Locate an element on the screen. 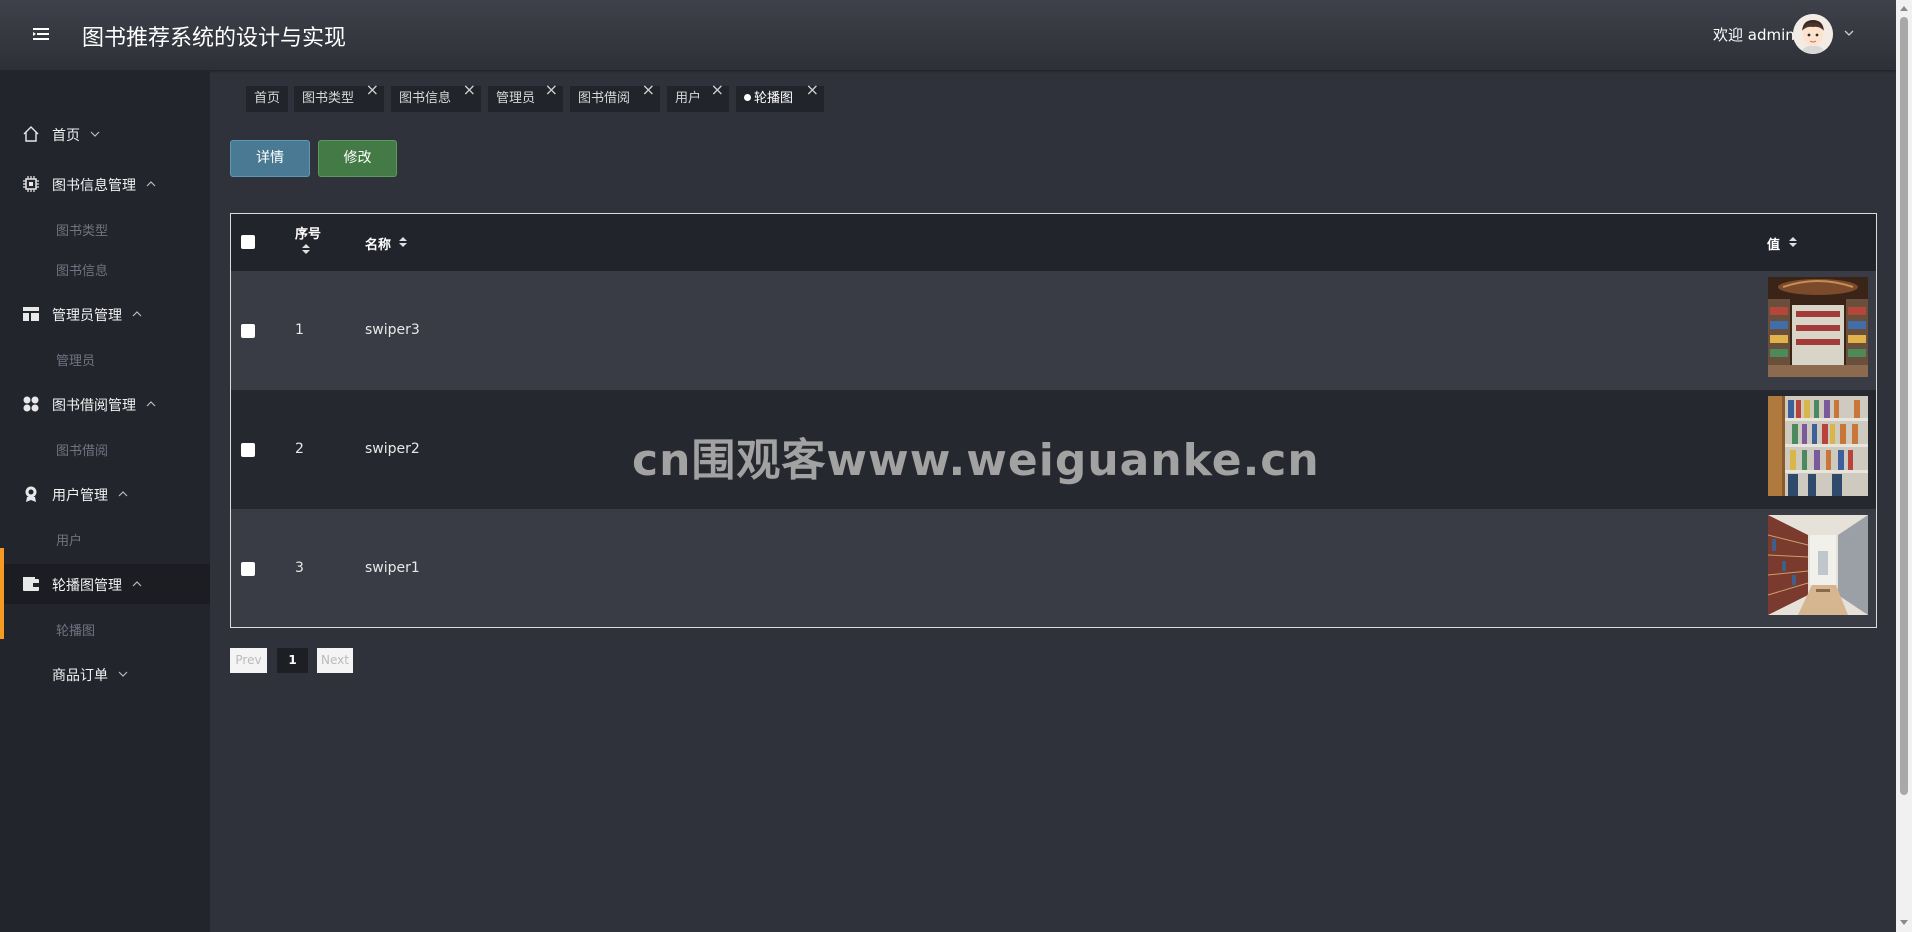 The width and height of the screenshot is (1912, 932). detail-button: 详情 is located at coordinates (270, 158).